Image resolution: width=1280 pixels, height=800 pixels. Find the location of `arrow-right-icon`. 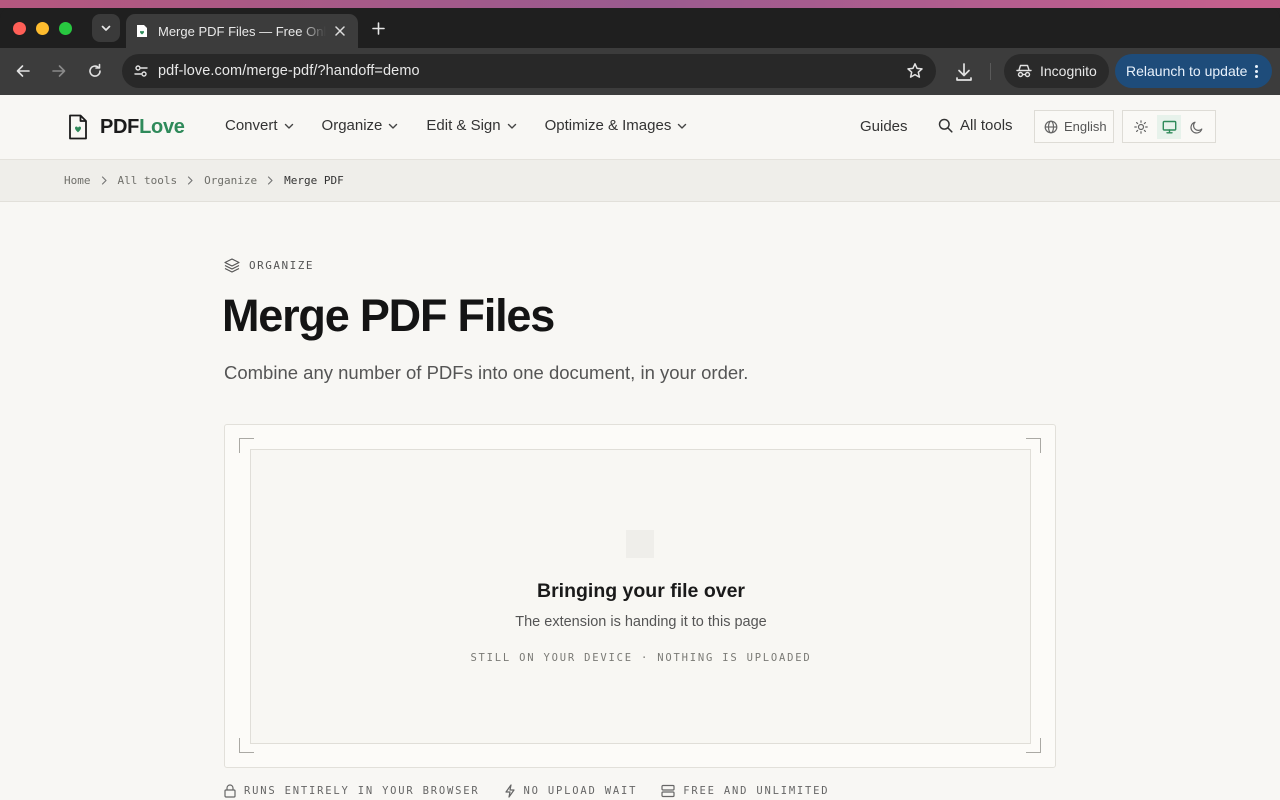

arrow-right-icon is located at coordinates (59, 71).